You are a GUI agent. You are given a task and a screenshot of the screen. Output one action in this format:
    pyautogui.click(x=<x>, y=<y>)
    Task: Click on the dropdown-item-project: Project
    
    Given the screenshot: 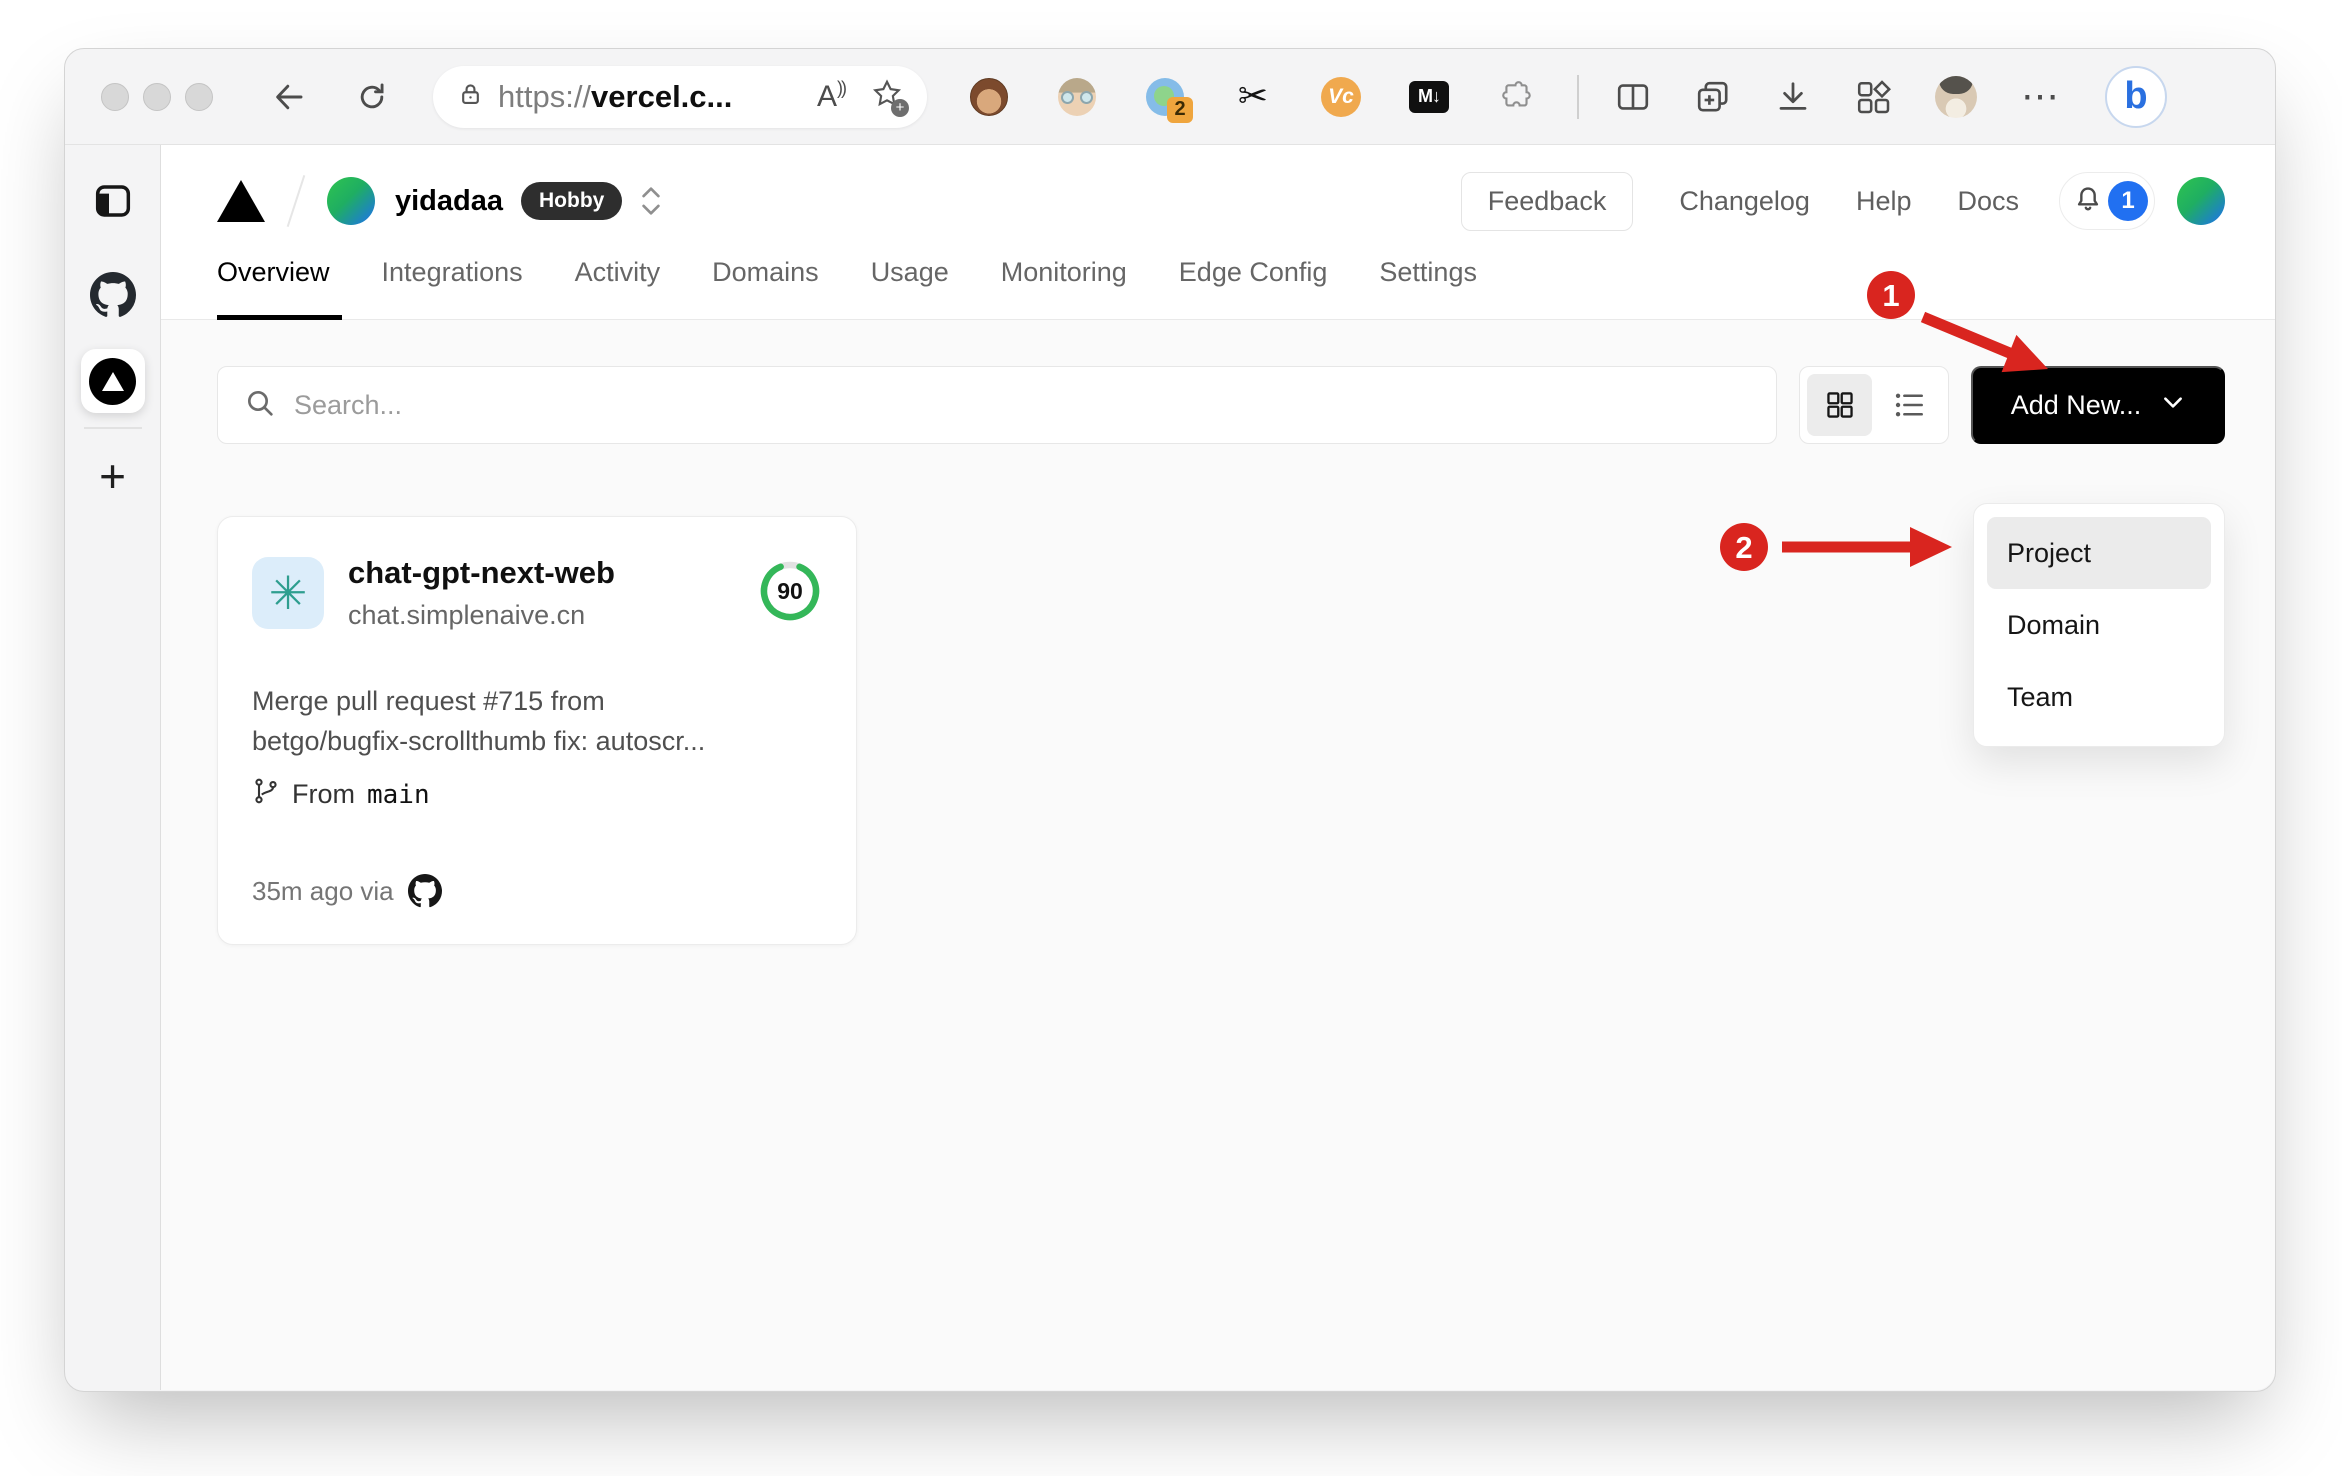 What is the action you would take?
    pyautogui.click(x=2099, y=553)
    